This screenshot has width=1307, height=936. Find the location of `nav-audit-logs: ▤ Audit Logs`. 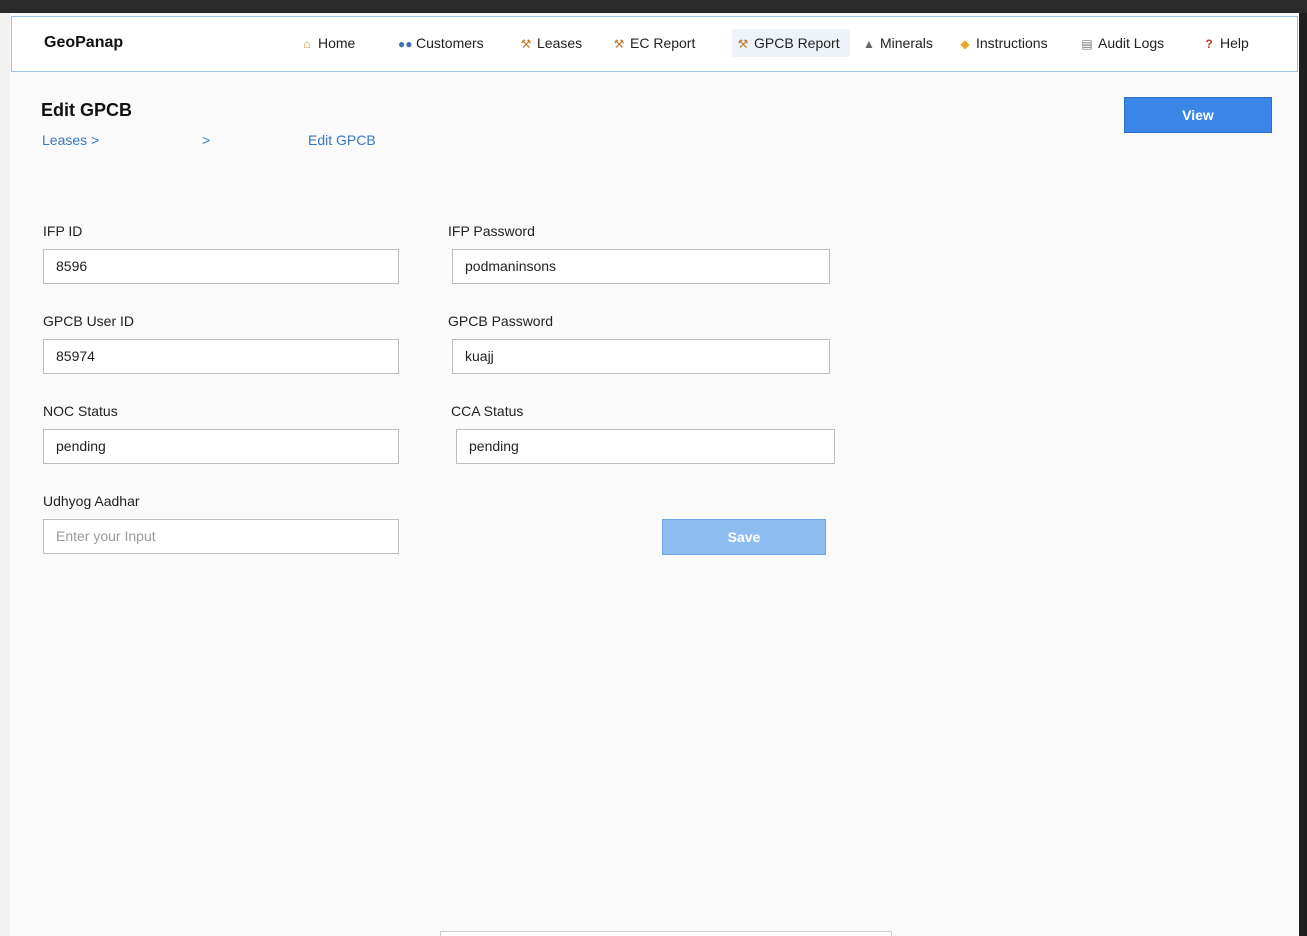

nav-audit-logs: ▤ Audit Logs is located at coordinates (1122, 43).